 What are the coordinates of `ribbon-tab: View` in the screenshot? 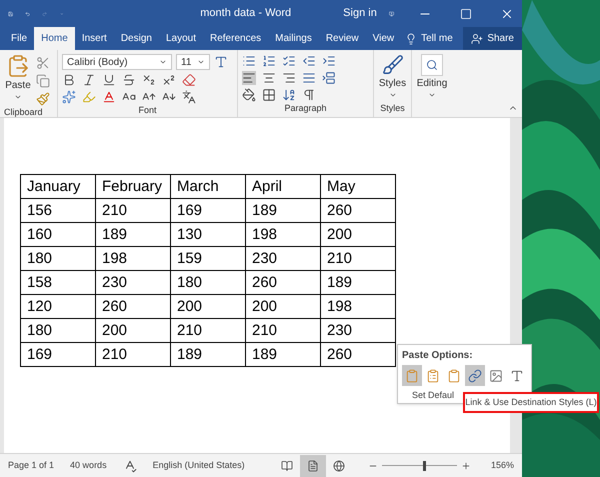 It's located at (384, 38).